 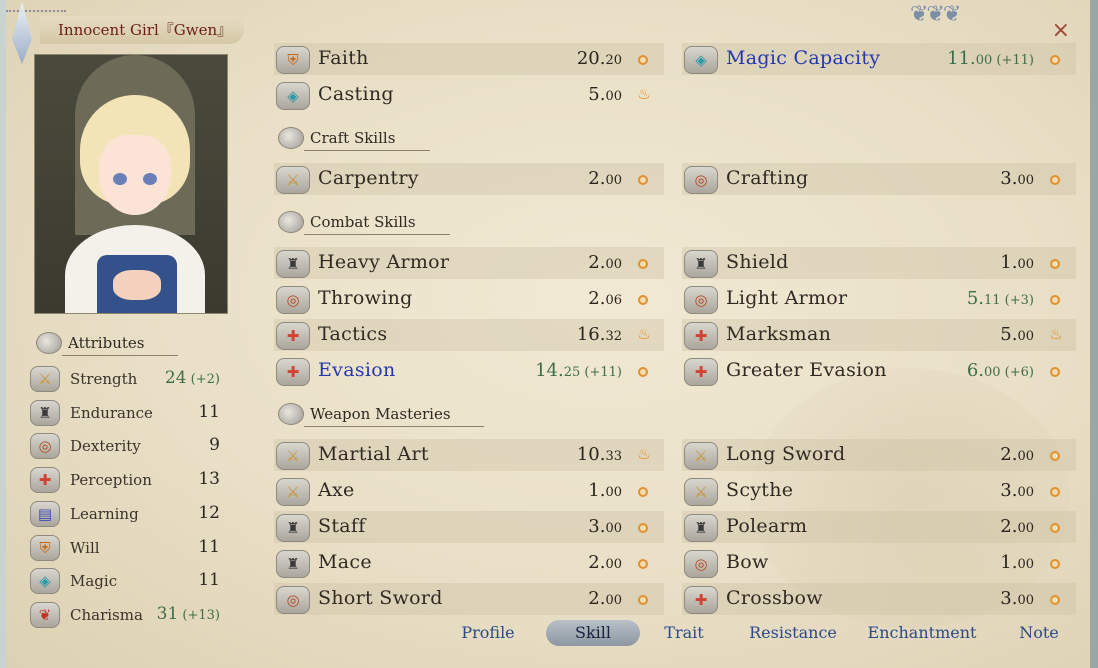 What do you see at coordinates (767, 526) in the screenshot?
I see `skill-label: Polearm` at bounding box center [767, 526].